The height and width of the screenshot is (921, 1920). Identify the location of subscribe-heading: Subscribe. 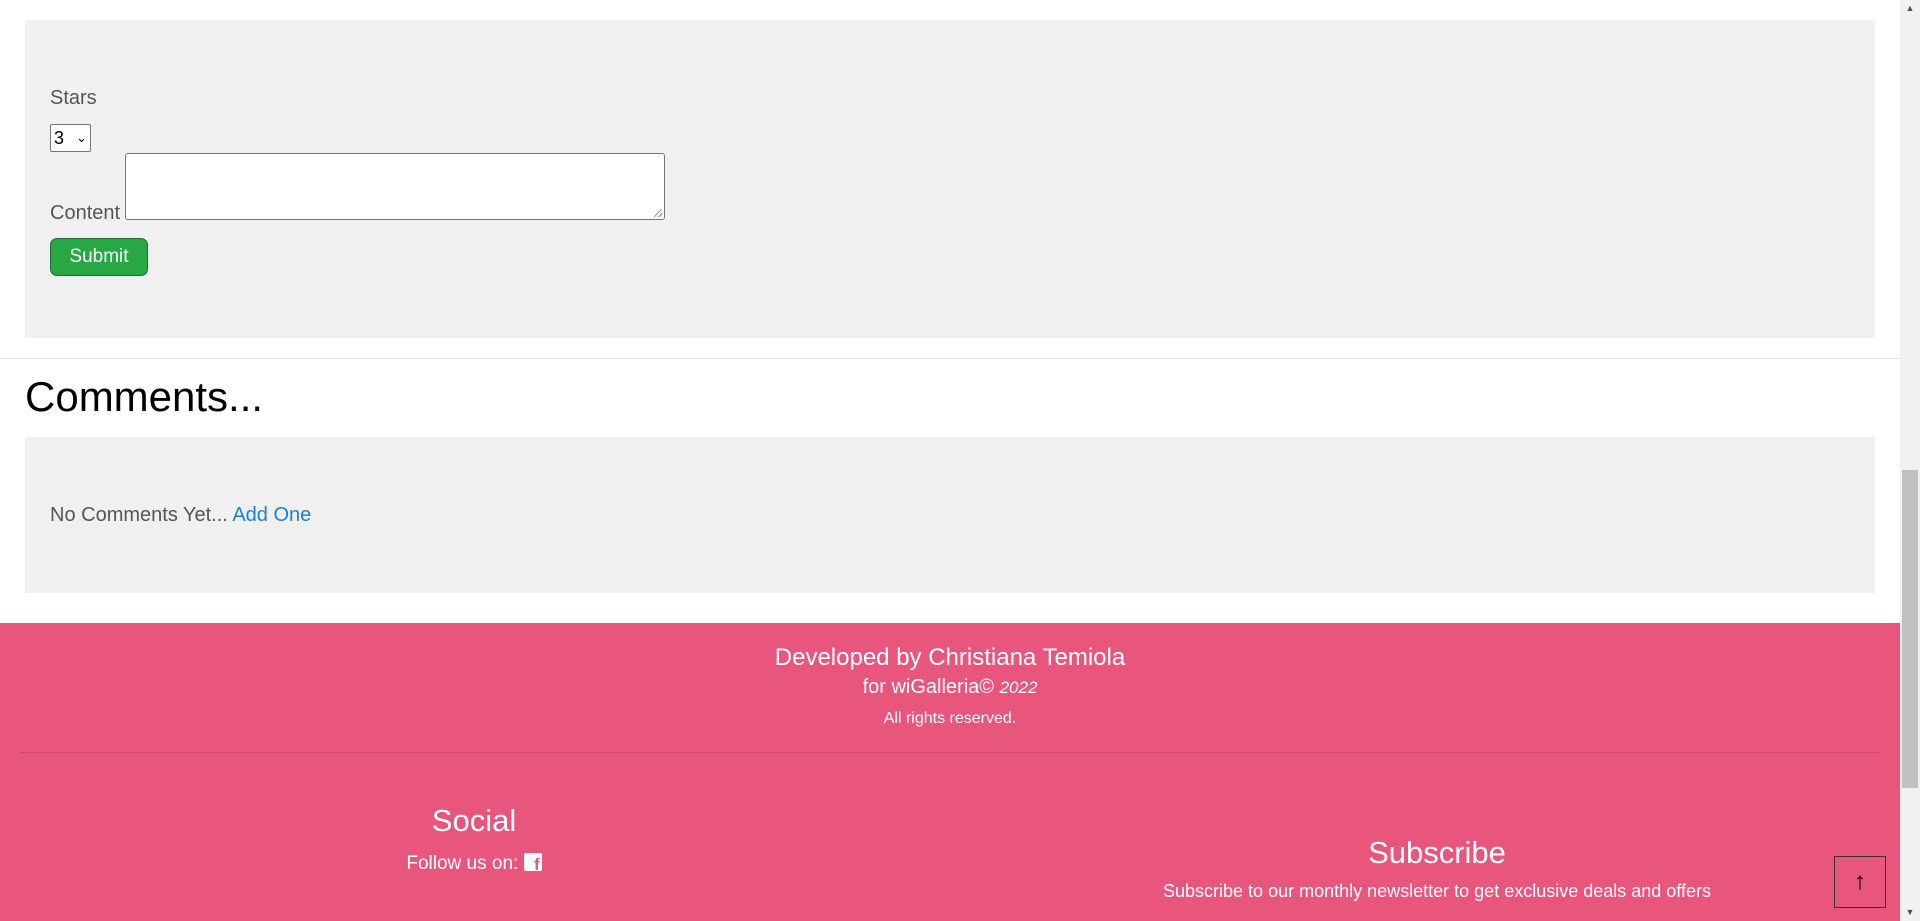
(1437, 852).